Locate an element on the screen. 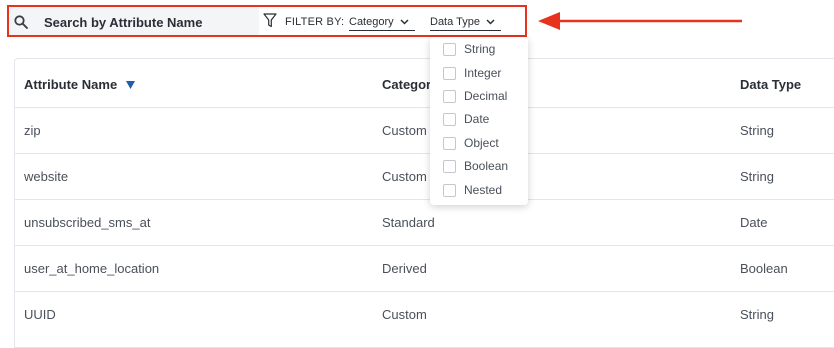 The image size is (834, 348). menu-option-nested: Nested is located at coordinates (479, 190).